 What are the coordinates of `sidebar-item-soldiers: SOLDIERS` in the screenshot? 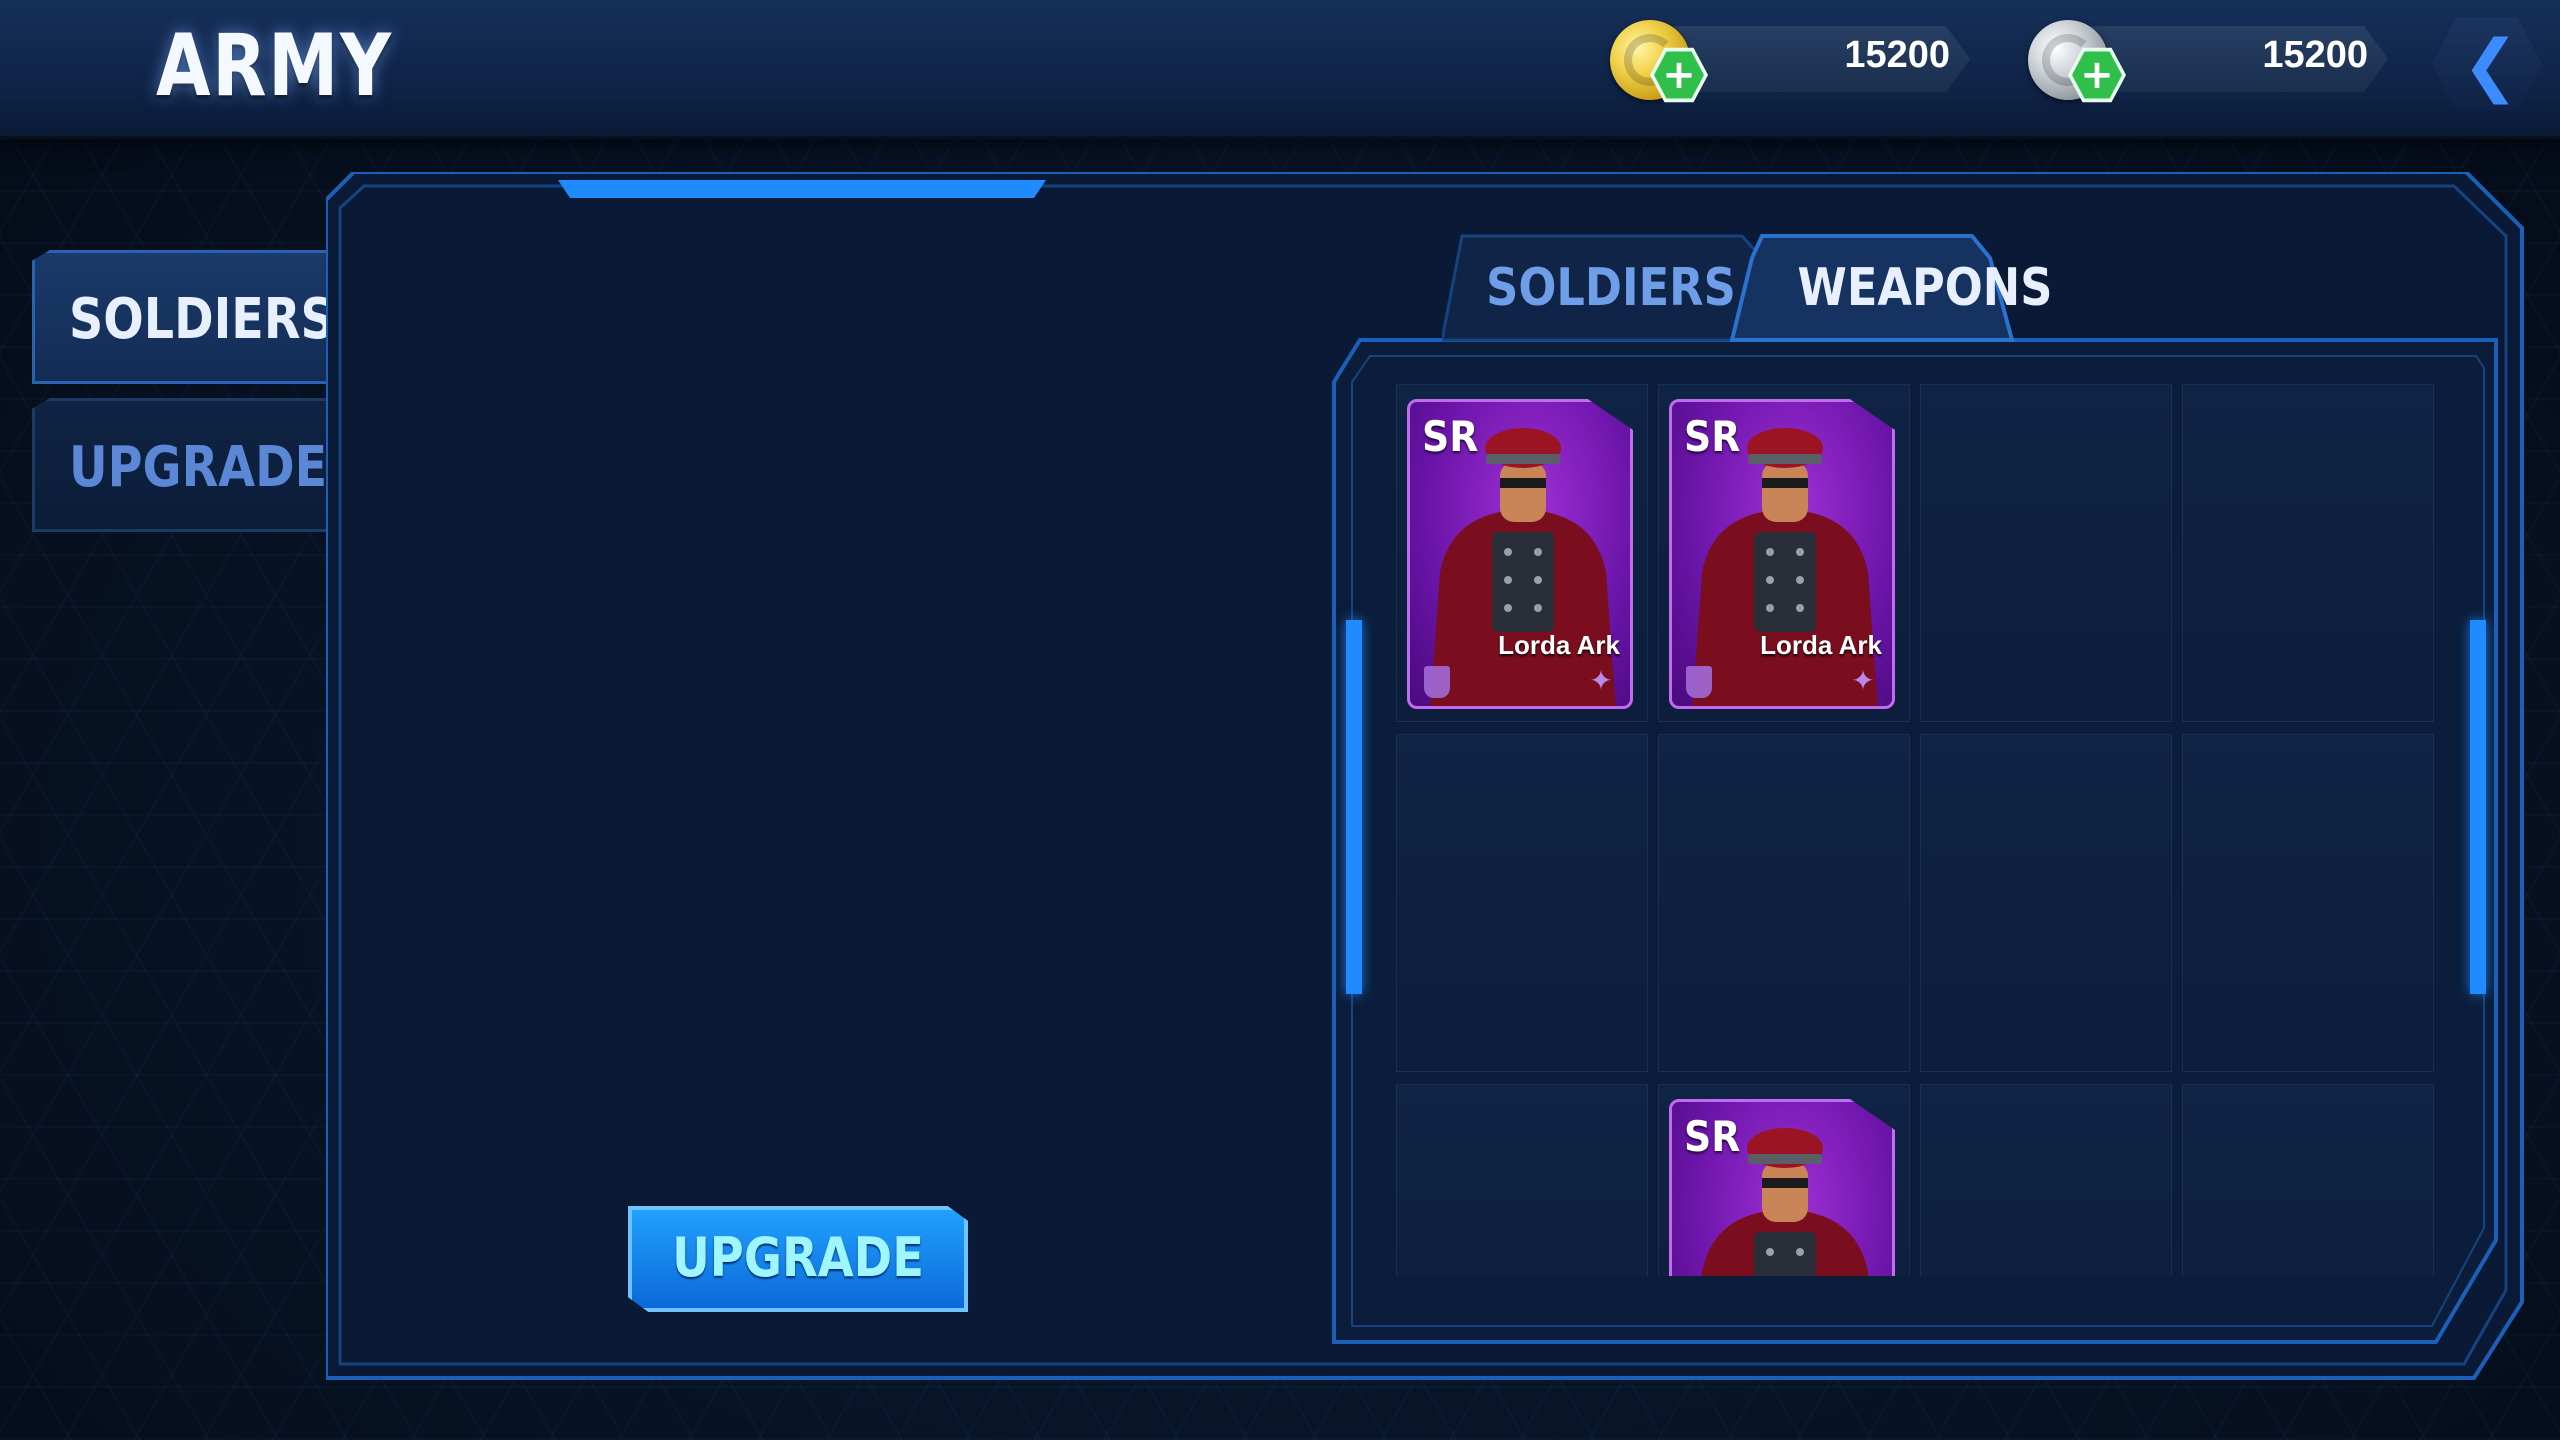 It's located at (181, 317).